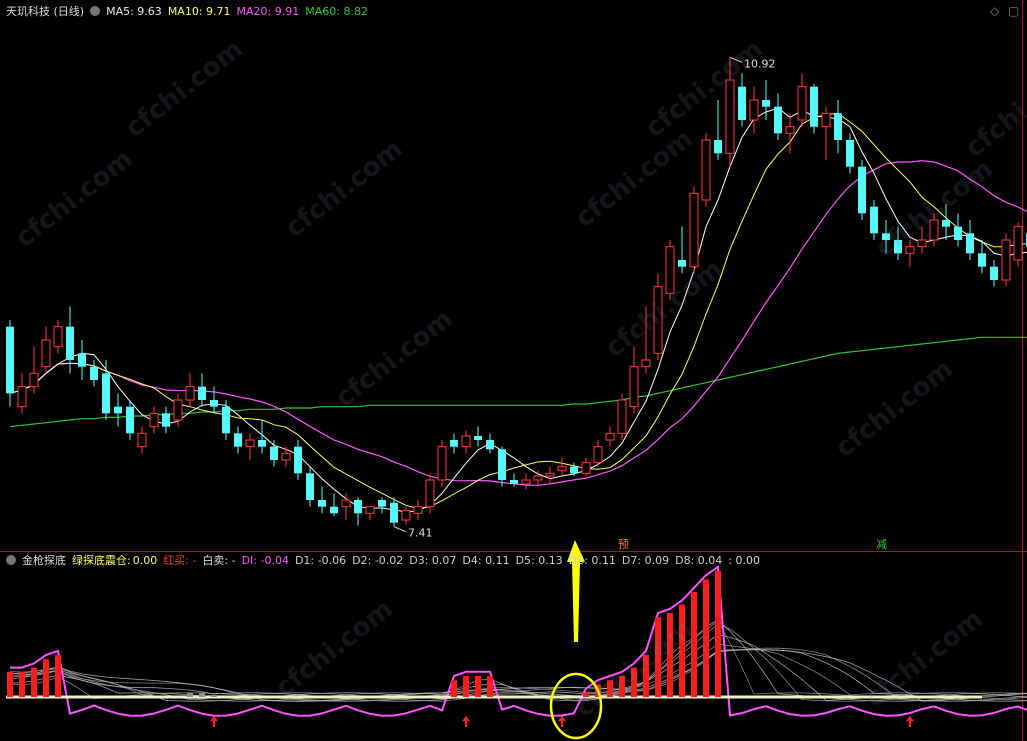 The image size is (1027, 741). Describe the element at coordinates (145, 560) in the screenshot. I see `green-value: 0.00` at that location.